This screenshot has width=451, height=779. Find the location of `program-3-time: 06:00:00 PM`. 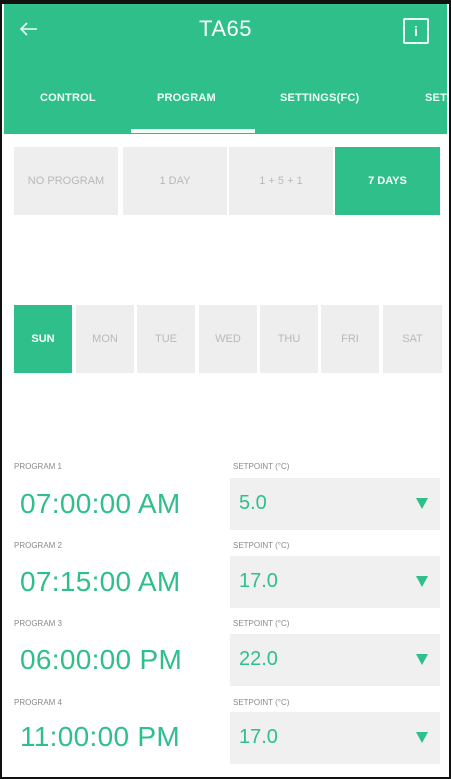

program-3-time: 06:00:00 PM is located at coordinates (101, 660).